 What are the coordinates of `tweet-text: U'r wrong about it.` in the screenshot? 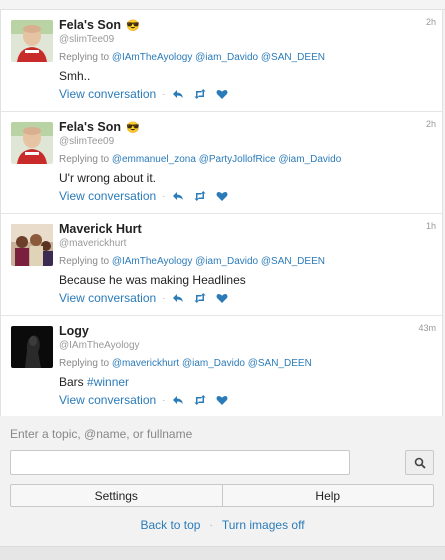 It's located at (107, 178).